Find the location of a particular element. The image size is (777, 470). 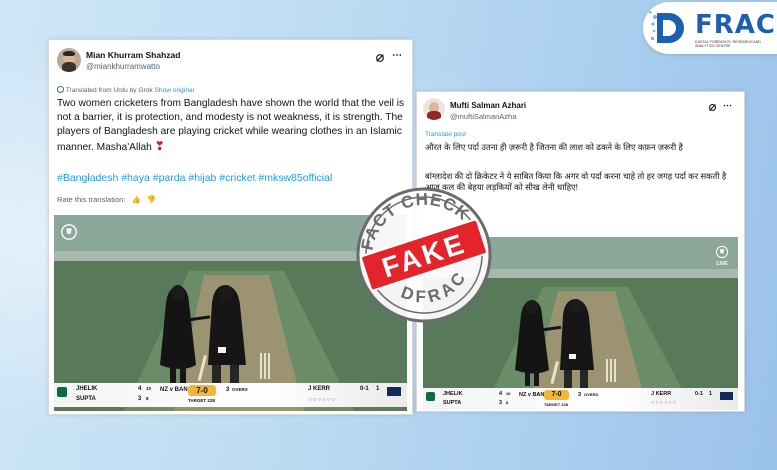

thumbs-down-icon: 👎 is located at coordinates (151, 199).